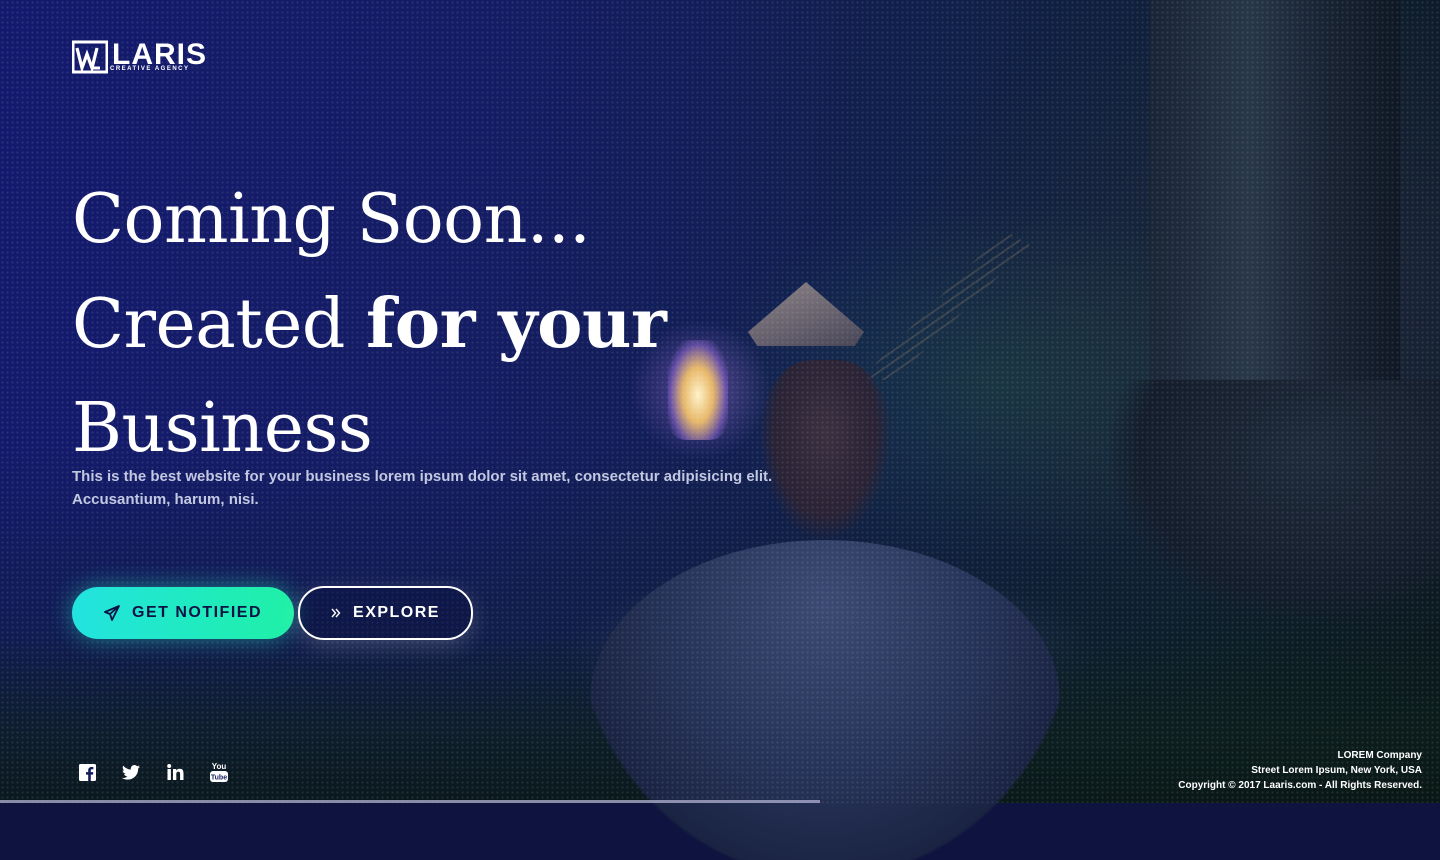  I want to click on footer-address: Street Lorem Ipsum, New York, USA, so click(1336, 770).